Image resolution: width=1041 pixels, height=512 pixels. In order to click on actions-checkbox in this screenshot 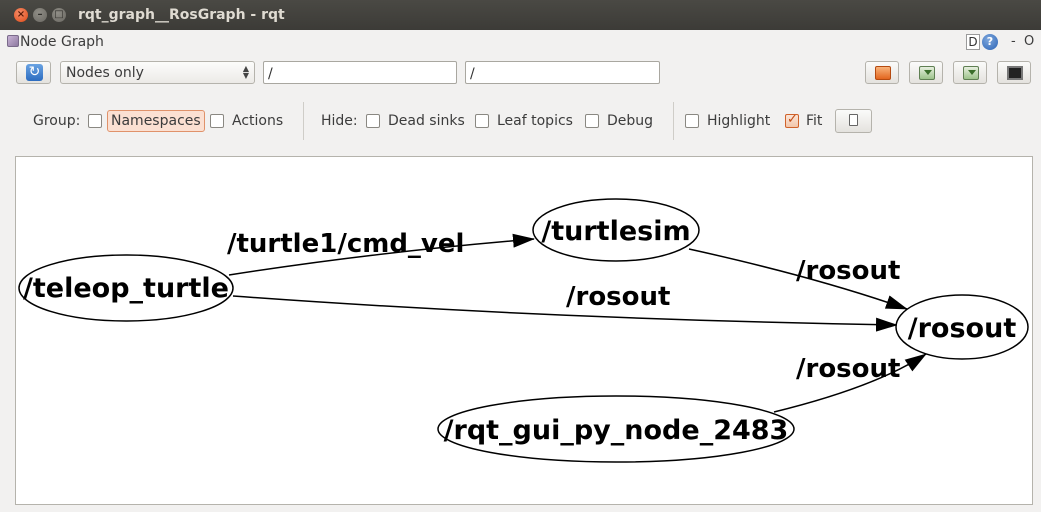, I will do `click(217, 121)`.